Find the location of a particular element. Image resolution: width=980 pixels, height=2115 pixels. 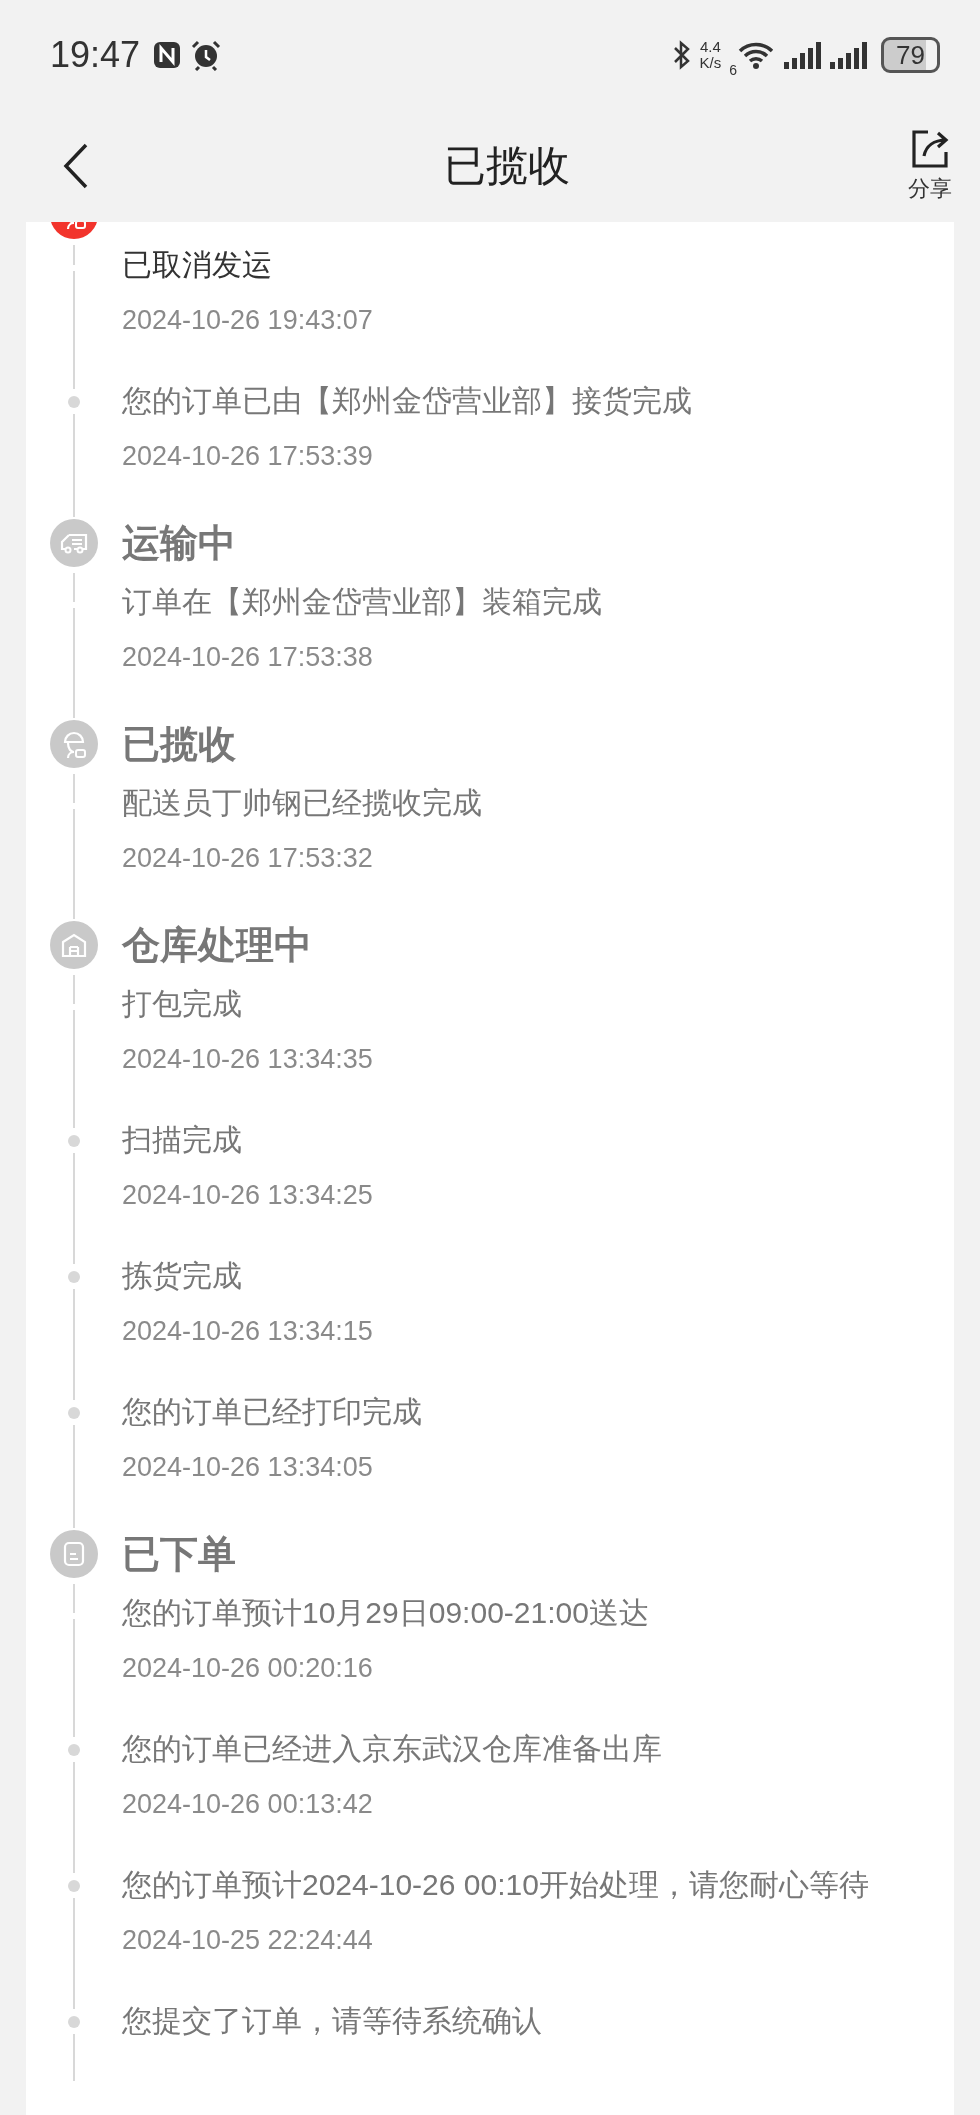

page-title: 已揽收 is located at coordinates (507, 166).